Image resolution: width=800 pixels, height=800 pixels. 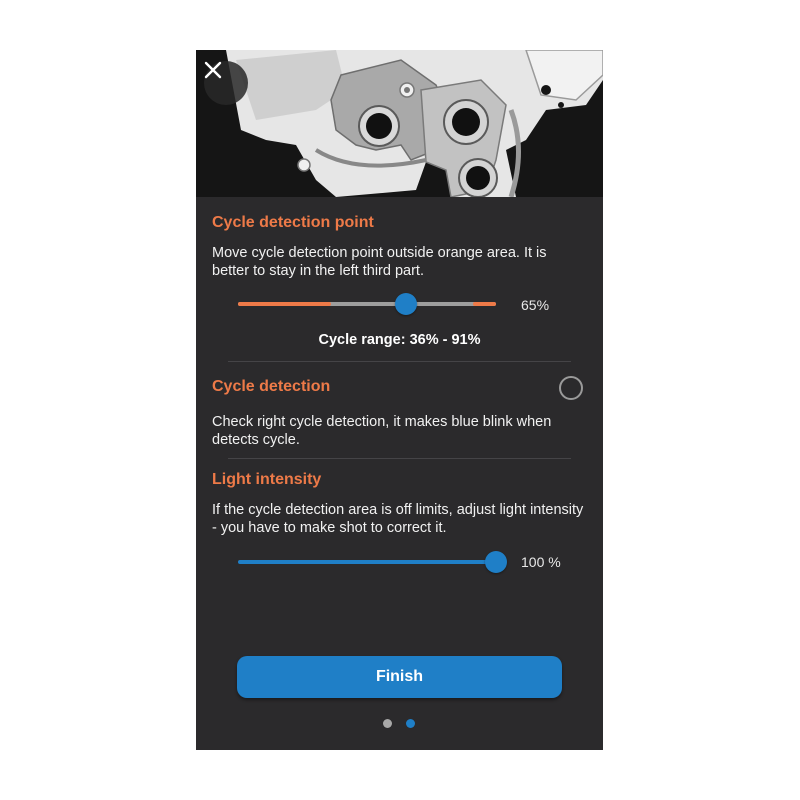 What do you see at coordinates (226, 83) in the screenshot?
I see `close-button` at bounding box center [226, 83].